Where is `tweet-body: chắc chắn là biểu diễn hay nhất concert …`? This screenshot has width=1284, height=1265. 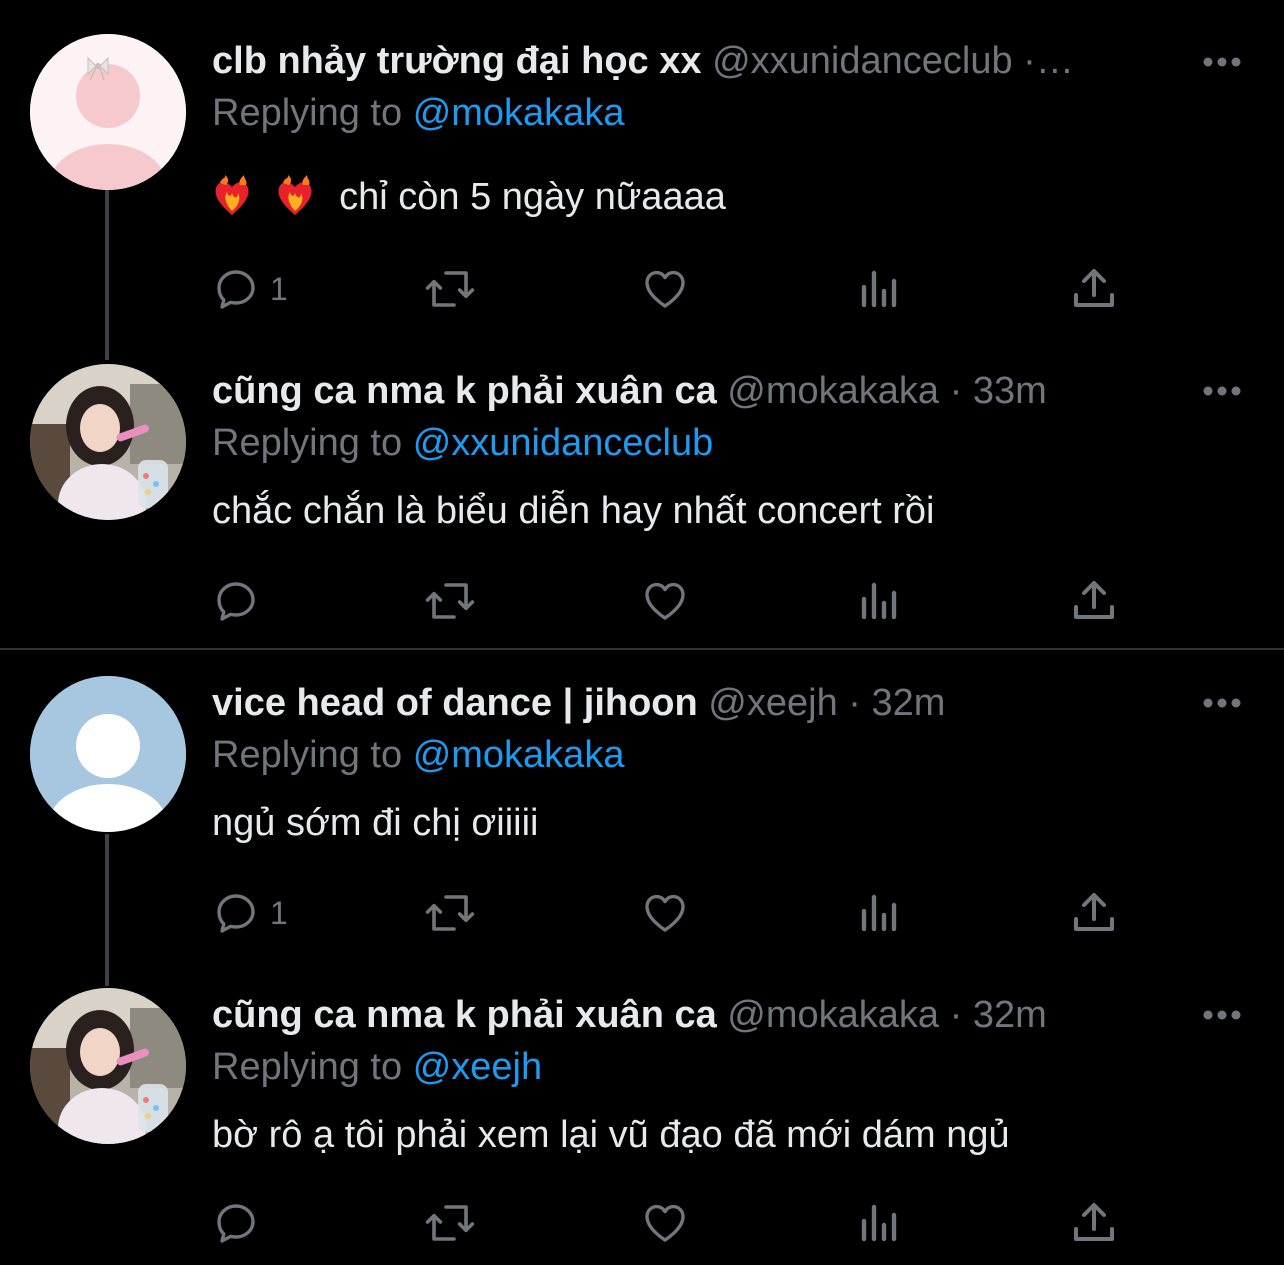 tweet-body: chắc chắn là biểu diễn hay nhất concert … is located at coordinates (573, 511).